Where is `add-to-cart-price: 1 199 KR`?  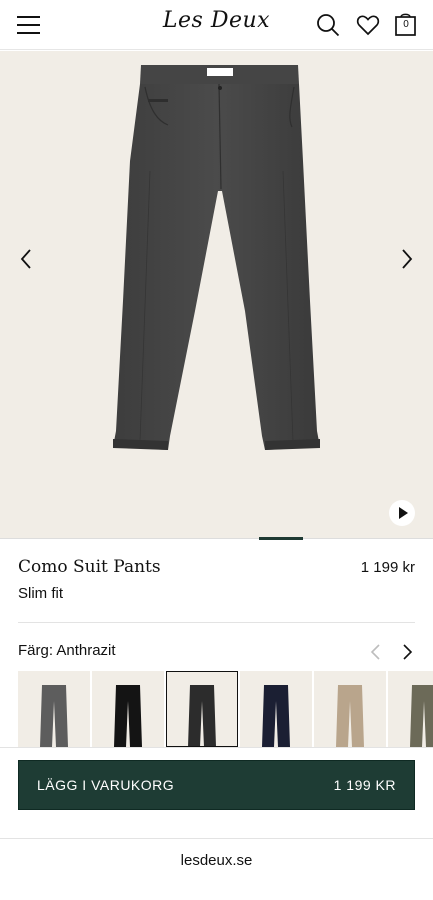
add-to-cart-price: 1 199 KR is located at coordinates (364, 785).